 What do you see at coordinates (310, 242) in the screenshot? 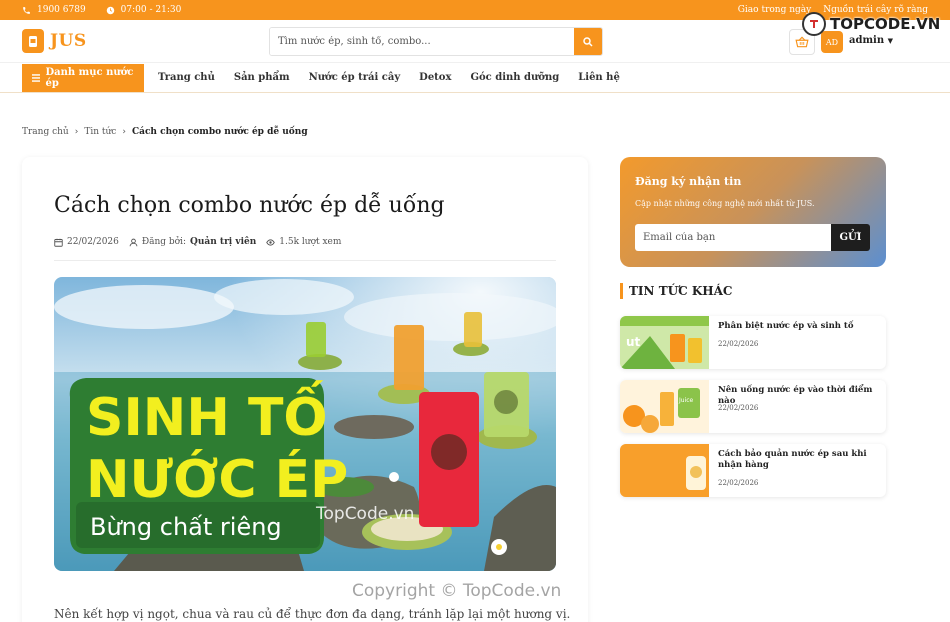
I see `article-views: 1.5k lượt xem` at bounding box center [310, 242].